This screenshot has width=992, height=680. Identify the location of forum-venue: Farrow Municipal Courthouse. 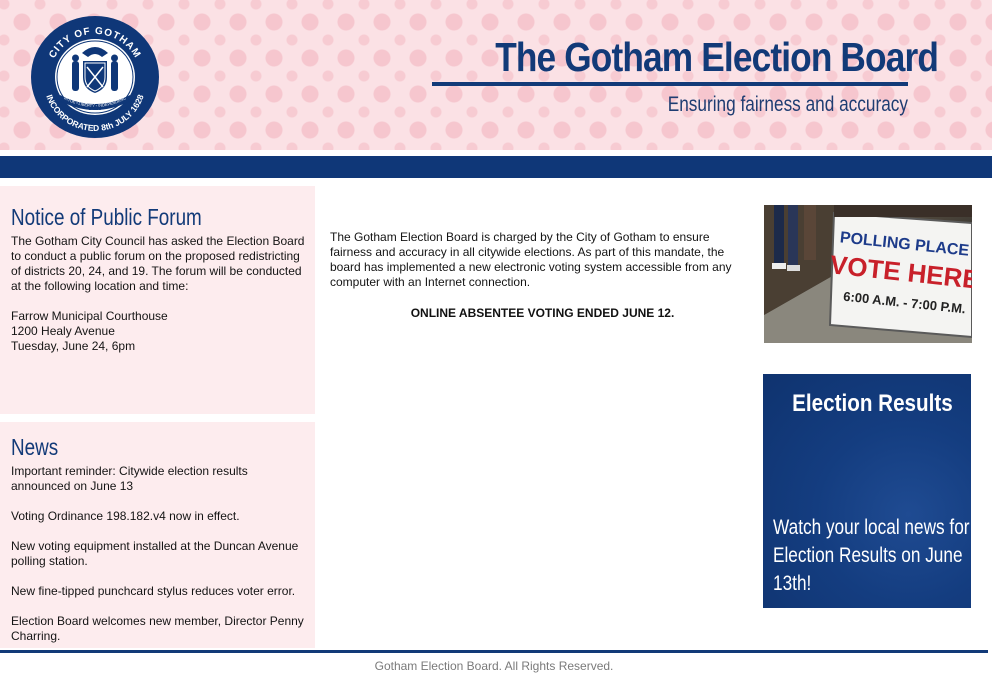
(89, 316).